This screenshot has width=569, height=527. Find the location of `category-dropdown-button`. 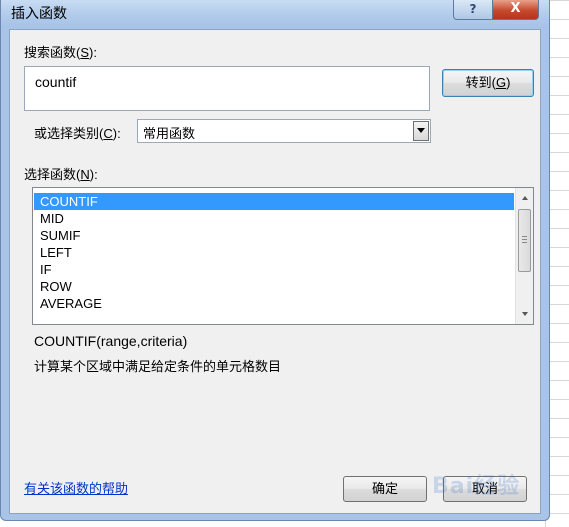

category-dropdown-button is located at coordinates (421, 131).